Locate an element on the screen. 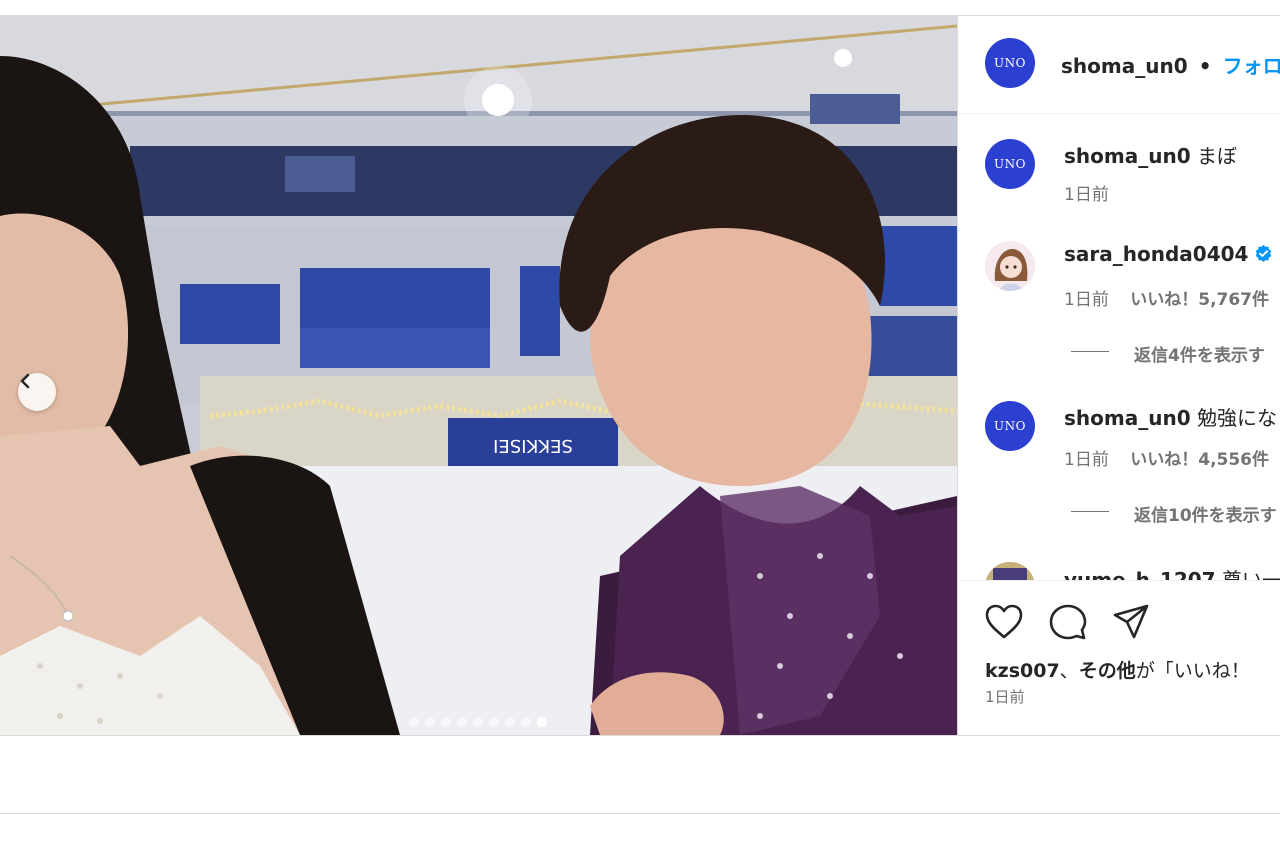 The image size is (1280, 854). carousel-indicator is located at coordinates (478, 722).